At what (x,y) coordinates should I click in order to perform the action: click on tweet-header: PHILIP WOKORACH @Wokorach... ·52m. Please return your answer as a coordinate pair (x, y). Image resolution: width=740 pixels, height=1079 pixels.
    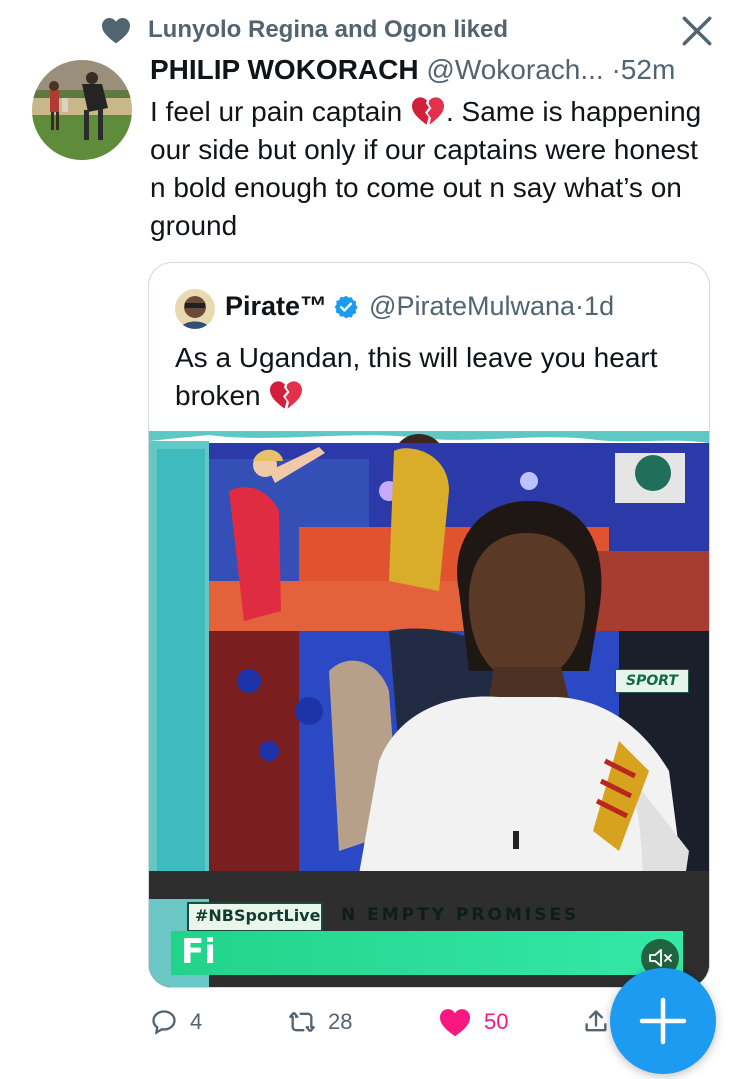
    Looking at the image, I should click on (412, 70).